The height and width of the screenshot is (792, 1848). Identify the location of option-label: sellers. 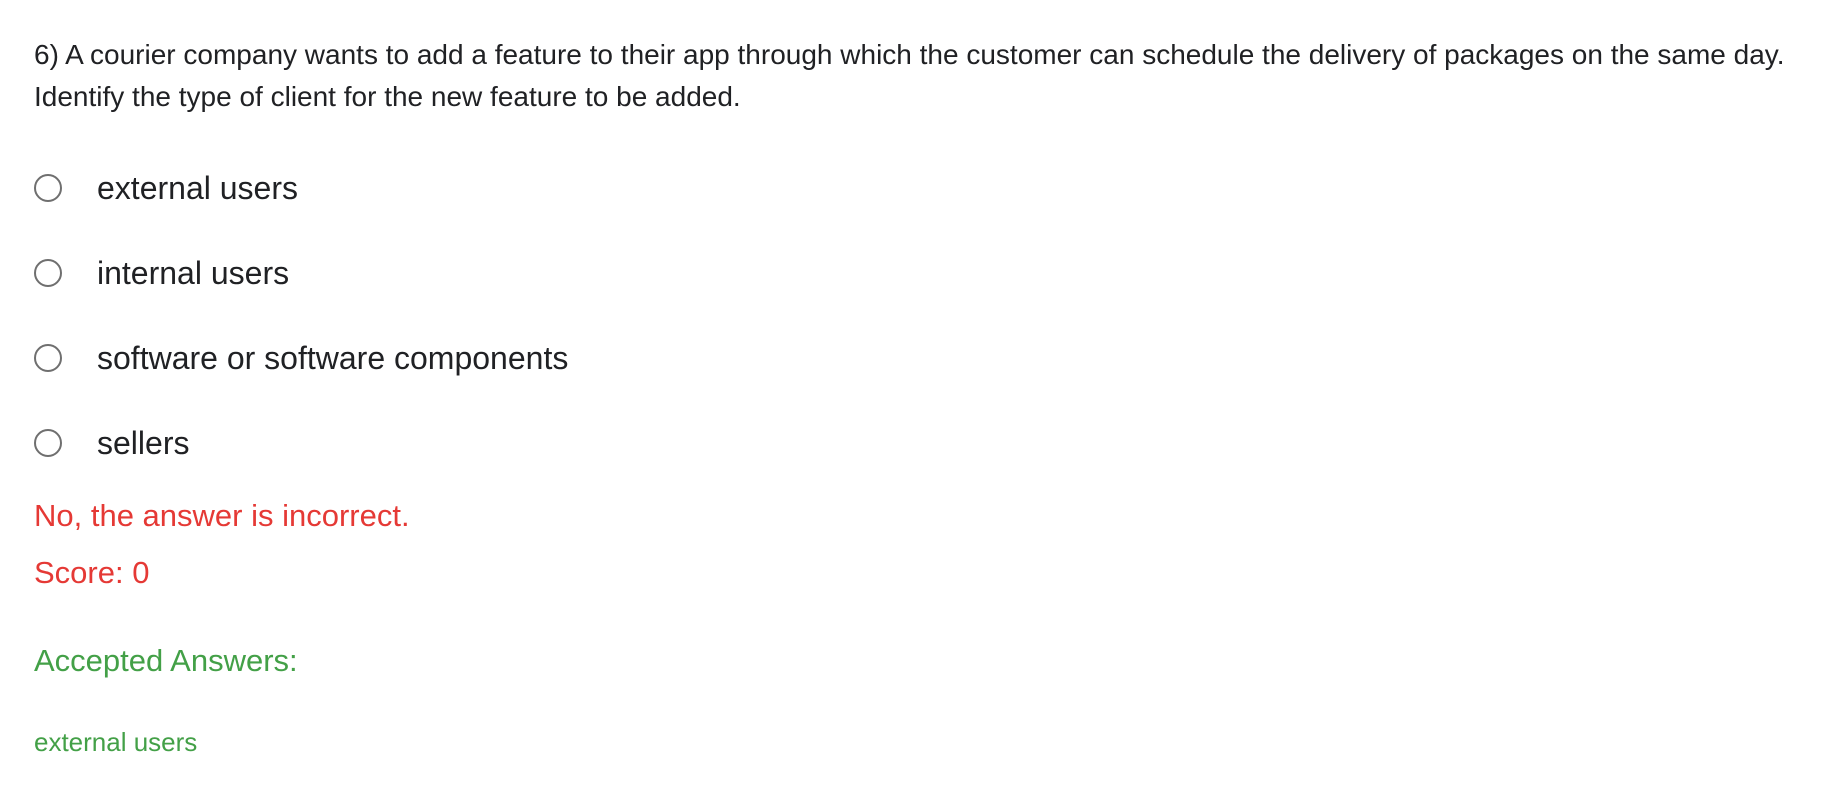
(143, 442).